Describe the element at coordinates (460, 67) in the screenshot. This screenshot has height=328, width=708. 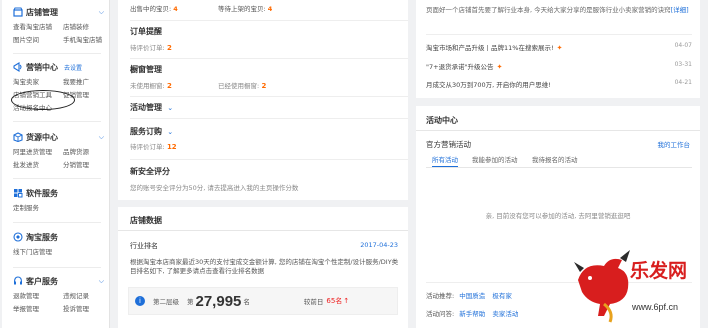
I see `news-title: "7+退货承诺"升级公告` at that location.